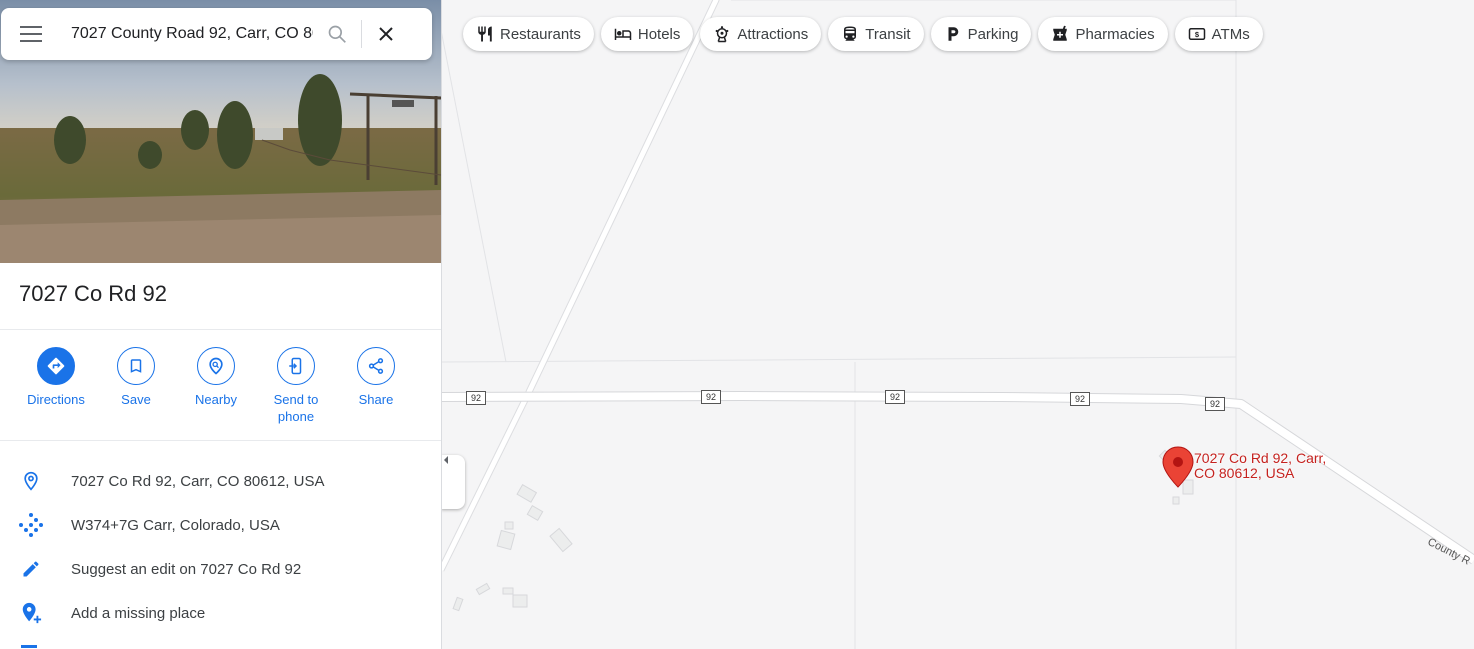 This screenshot has width=1474, height=649. Describe the element at coordinates (29, 646) in the screenshot. I see `partial-row-icon` at that location.